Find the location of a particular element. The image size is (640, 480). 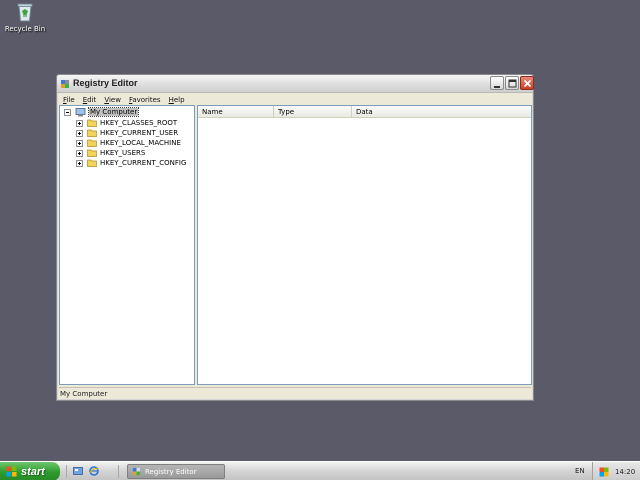

tree-node-hkey-classes-root: HKEY_CLASSES_ROOT is located at coordinates (126, 123).